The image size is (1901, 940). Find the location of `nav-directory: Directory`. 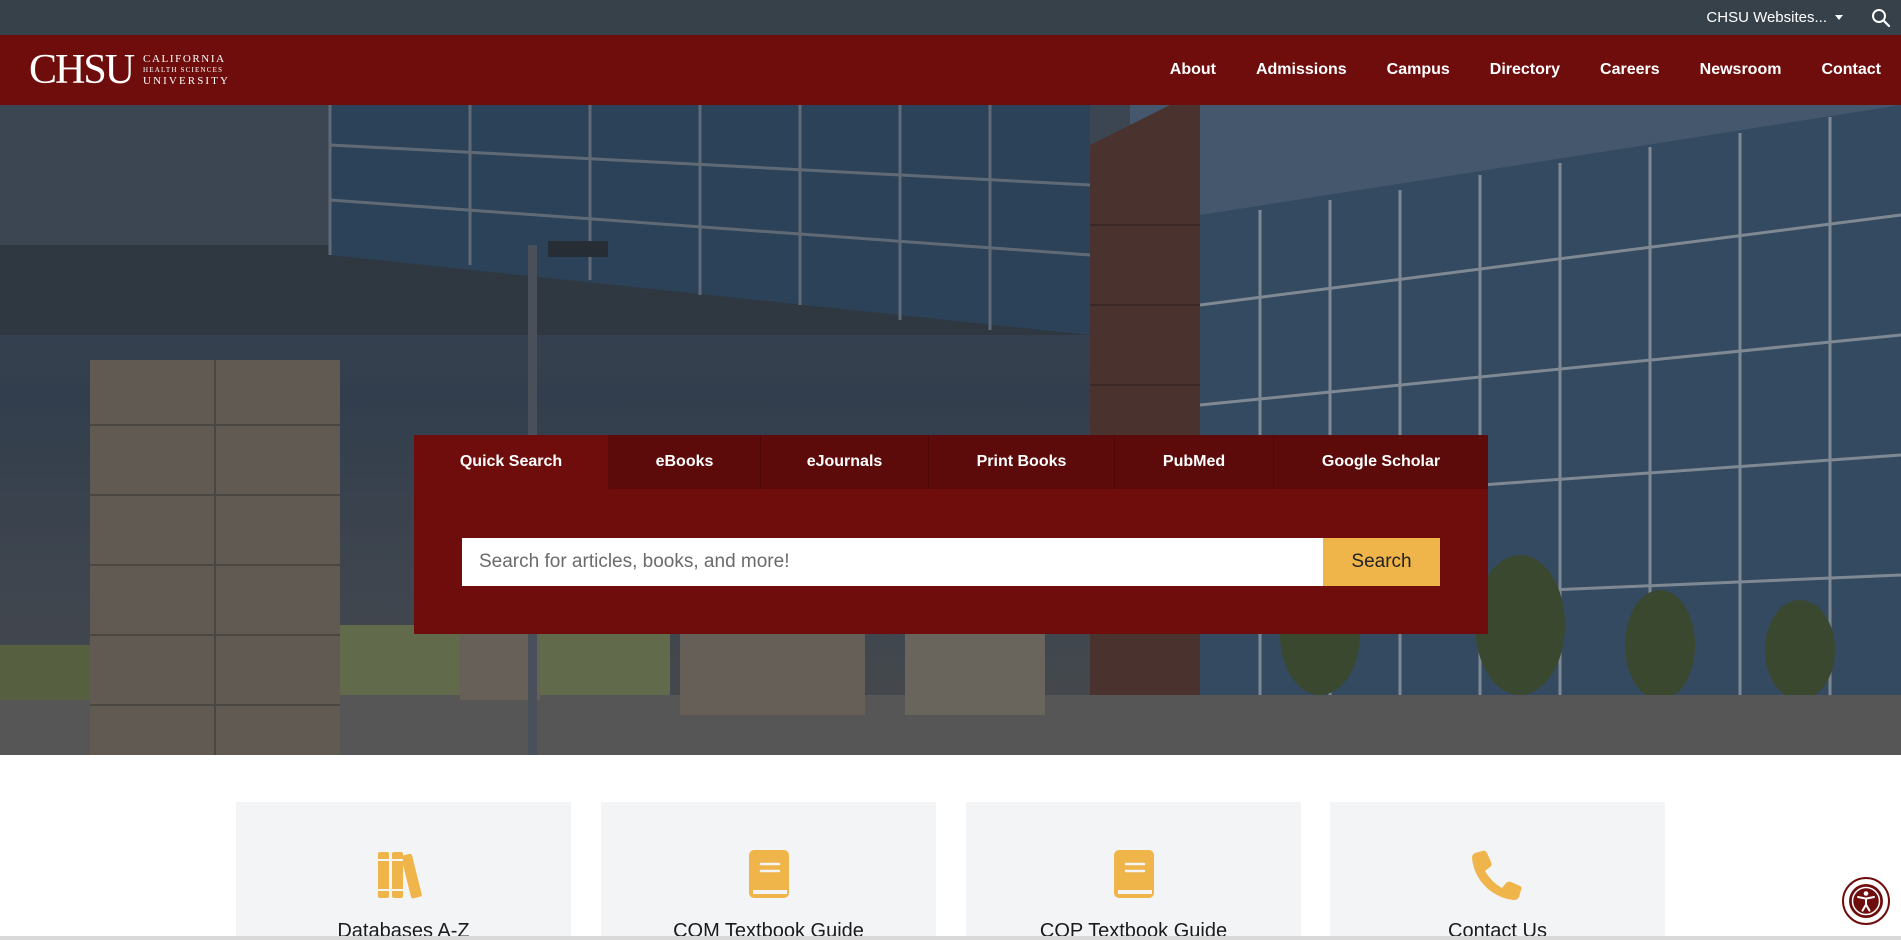

nav-directory: Directory is located at coordinates (1525, 70).